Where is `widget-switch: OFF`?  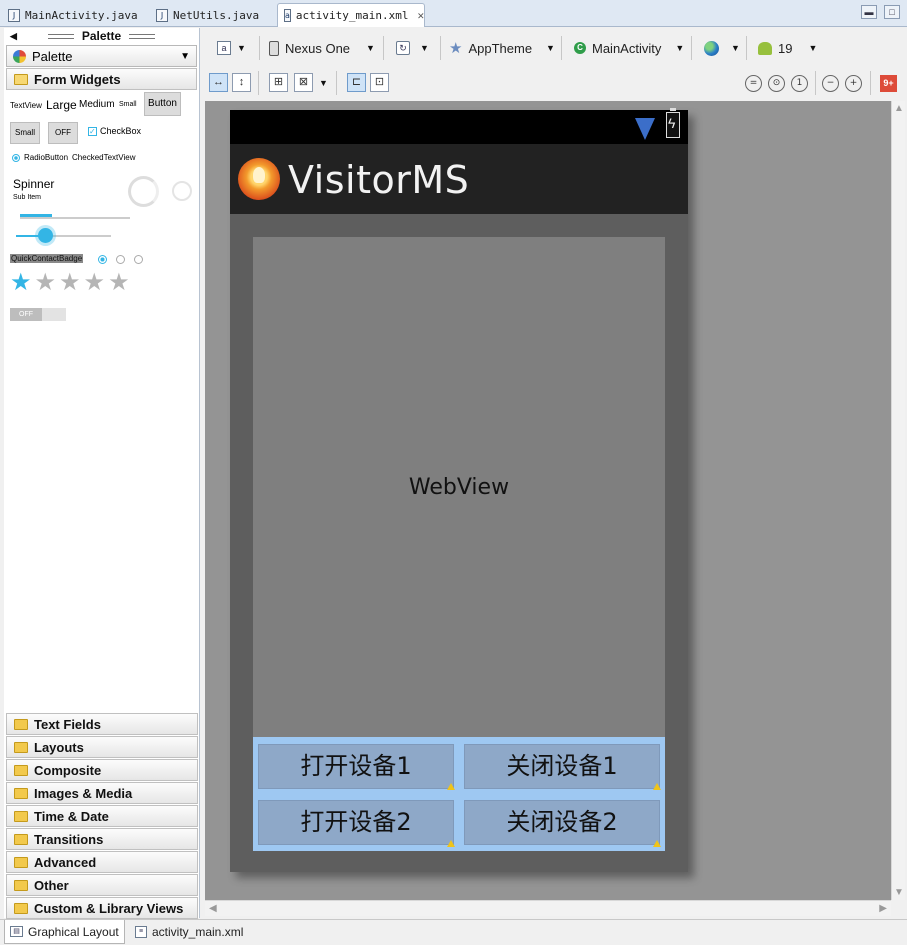
widget-switch: OFF is located at coordinates (38, 314).